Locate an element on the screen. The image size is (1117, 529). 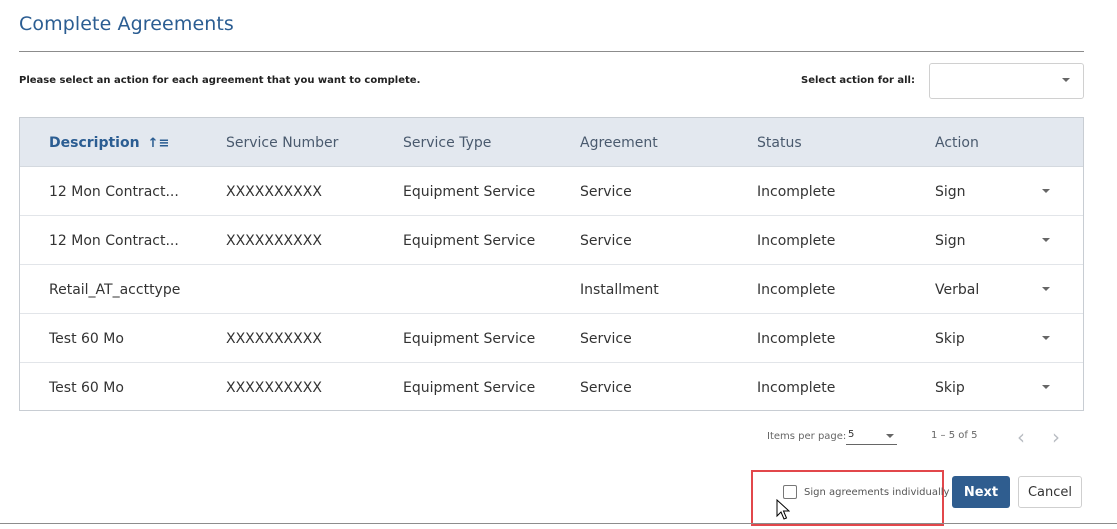
chevron-right-icon: › is located at coordinates (1056, 437).